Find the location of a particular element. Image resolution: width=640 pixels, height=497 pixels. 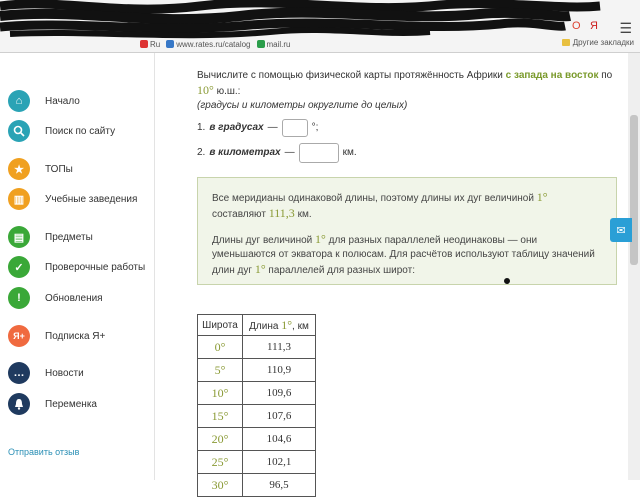

latitude-cell: 25° is located at coordinates (220, 462).